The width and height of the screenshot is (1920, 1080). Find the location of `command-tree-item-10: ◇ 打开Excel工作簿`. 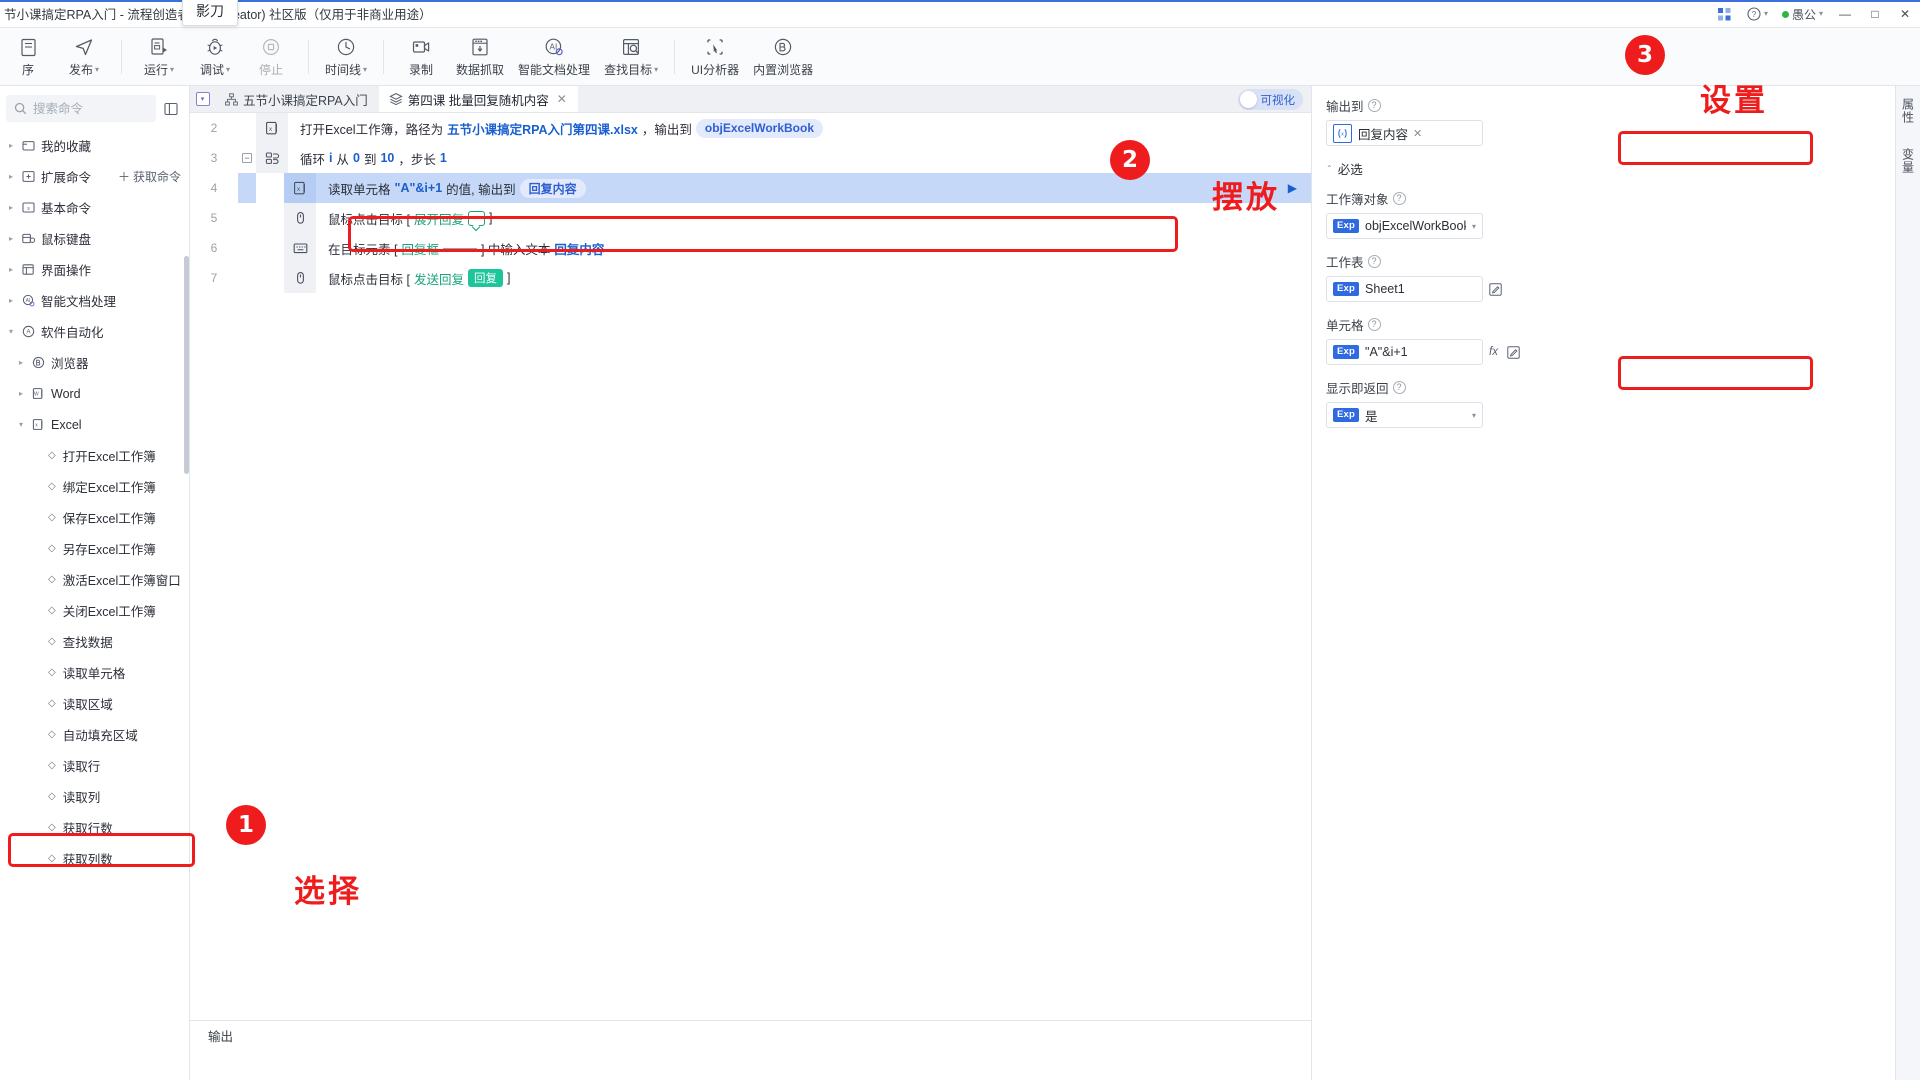

command-tree-item-10: ◇ 打开Excel工作簿 is located at coordinates (94, 455).